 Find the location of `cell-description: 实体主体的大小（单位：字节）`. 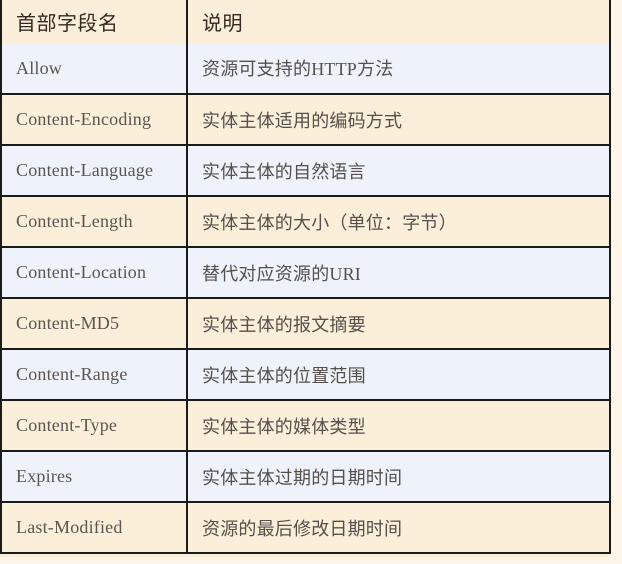

cell-description: 实体主体的大小（单位：字节） is located at coordinates (398, 222).